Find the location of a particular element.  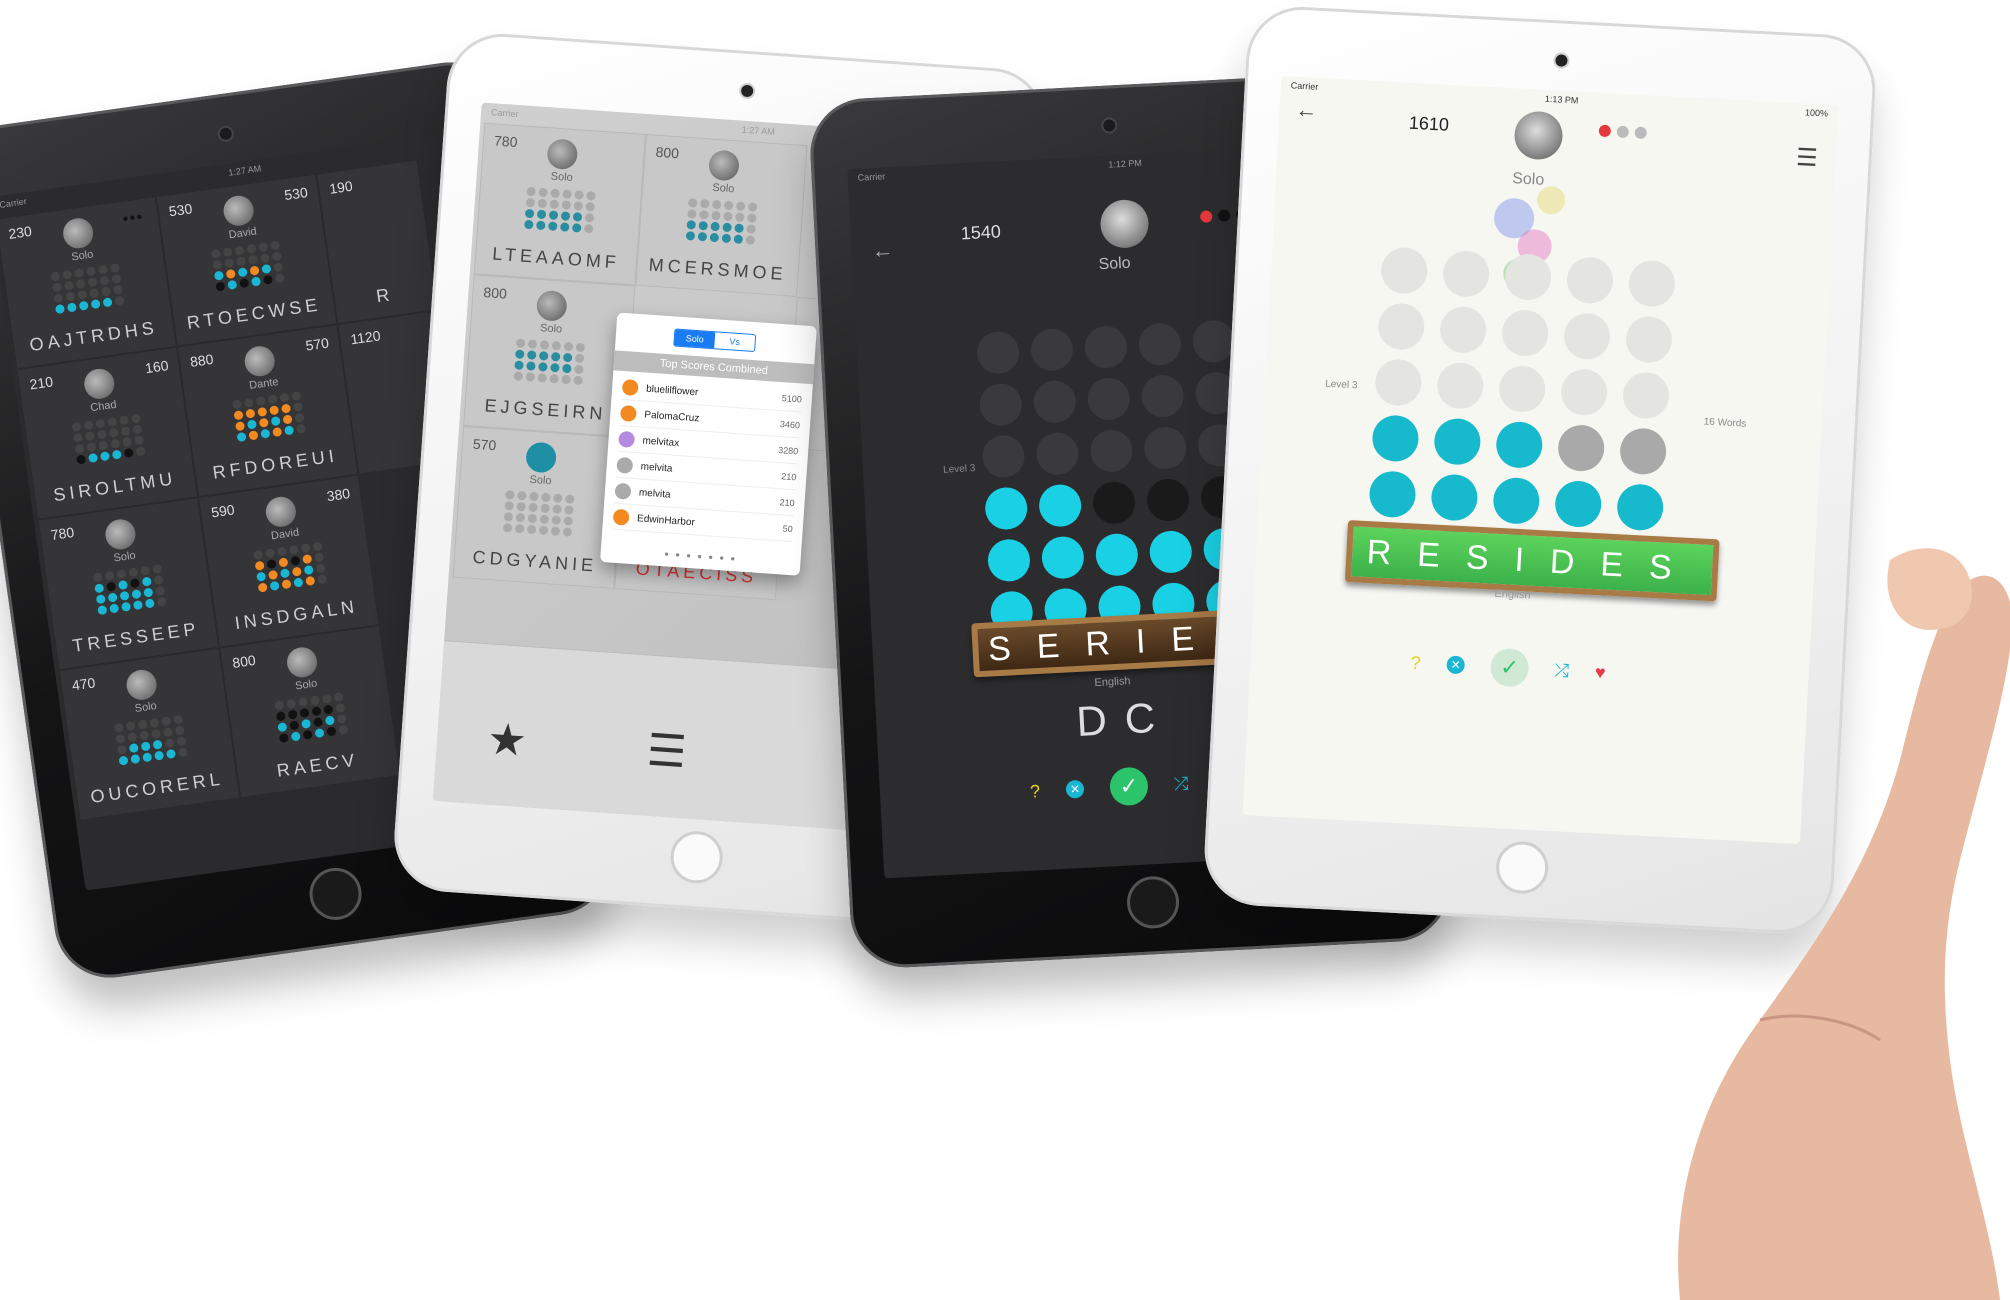

game-tile: 880 570 Dante RFDOREUI is located at coordinates (267, 411).